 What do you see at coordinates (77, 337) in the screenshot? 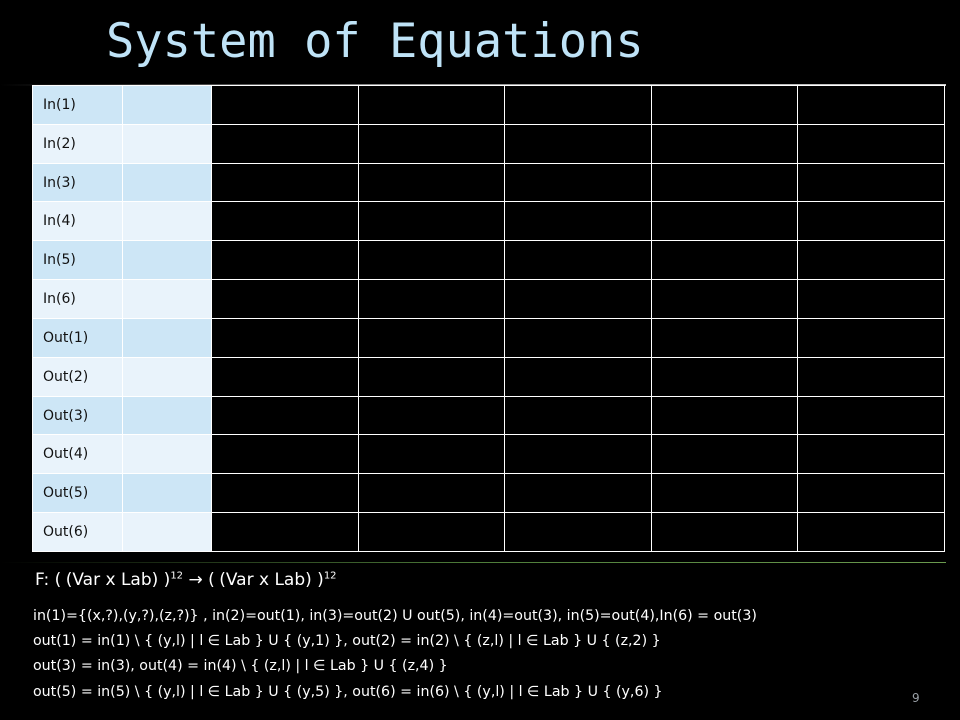
I see `row-label: Out(1)` at bounding box center [77, 337].